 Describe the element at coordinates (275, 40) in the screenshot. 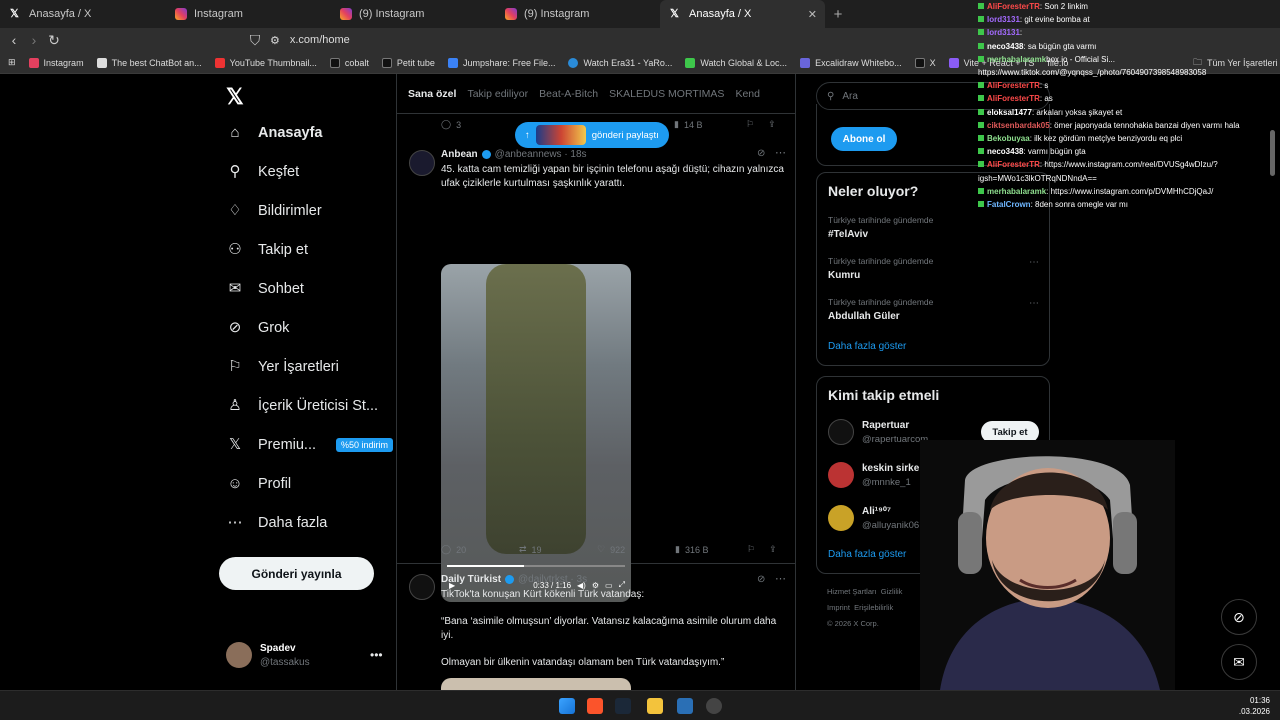

I see `site-settings-icon: ⚙` at that location.